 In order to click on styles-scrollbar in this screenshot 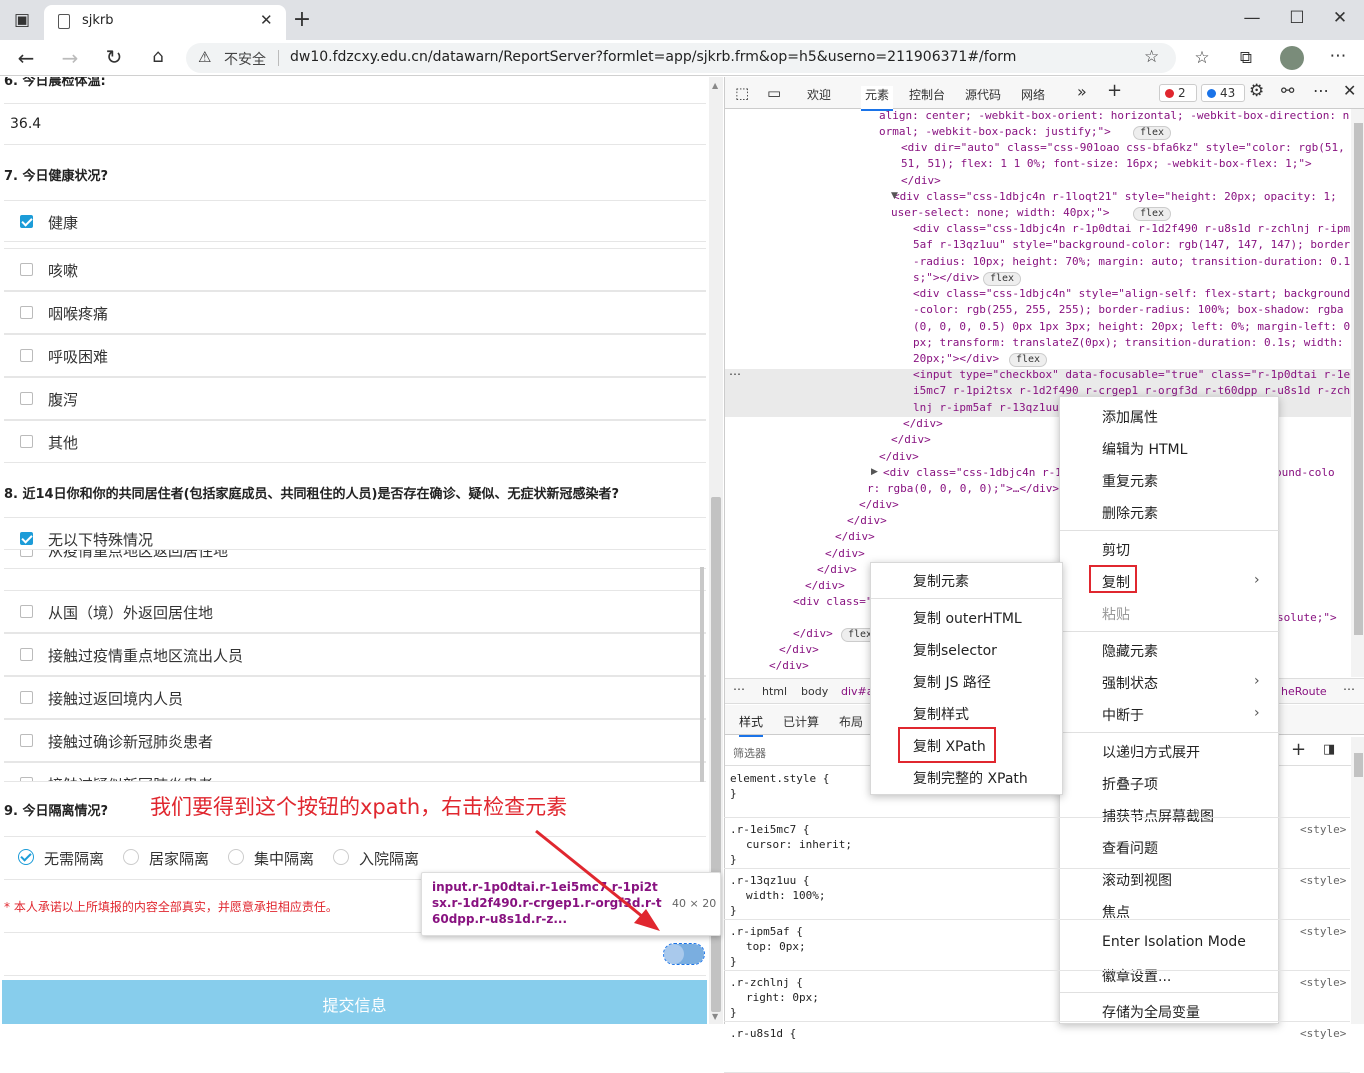, I will do `click(1357, 880)`.